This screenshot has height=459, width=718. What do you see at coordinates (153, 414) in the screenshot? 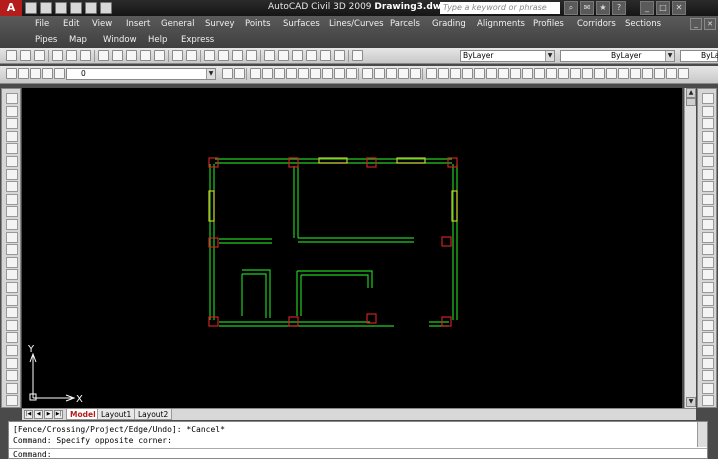
I see `tab-layout2: Layout2` at bounding box center [153, 414].